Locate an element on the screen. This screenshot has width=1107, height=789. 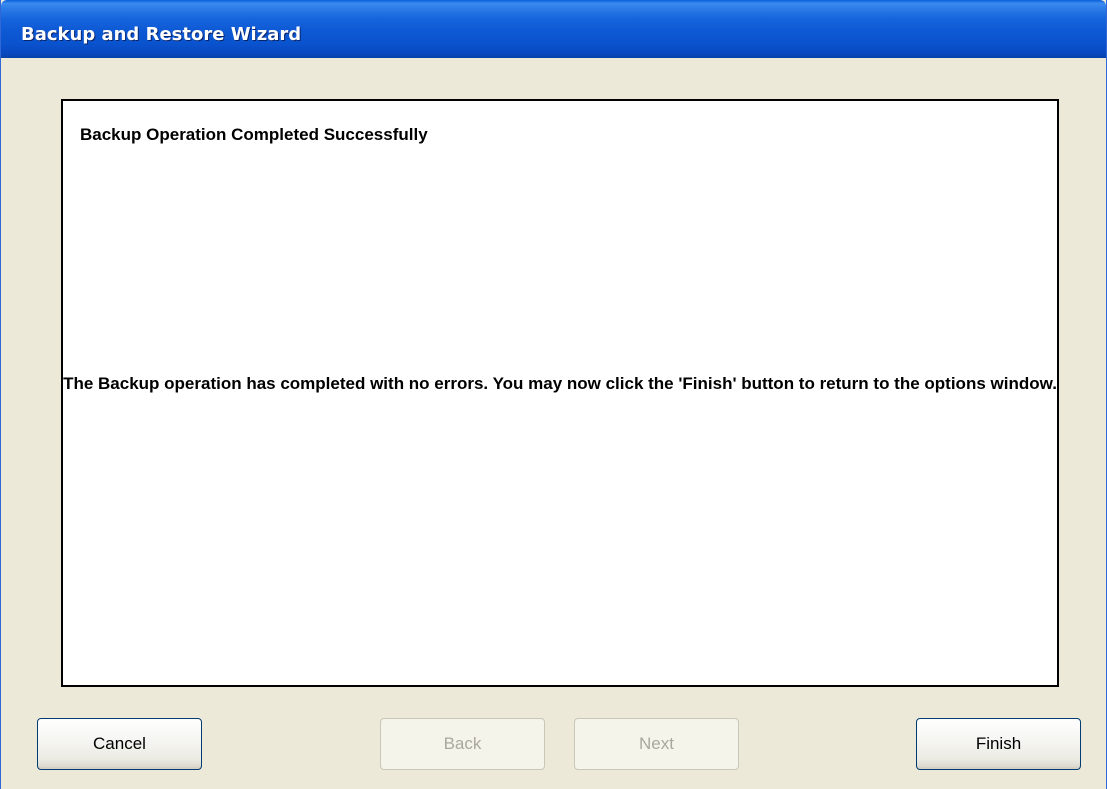
window-title: Backup and Restore Wizard is located at coordinates (161, 34).